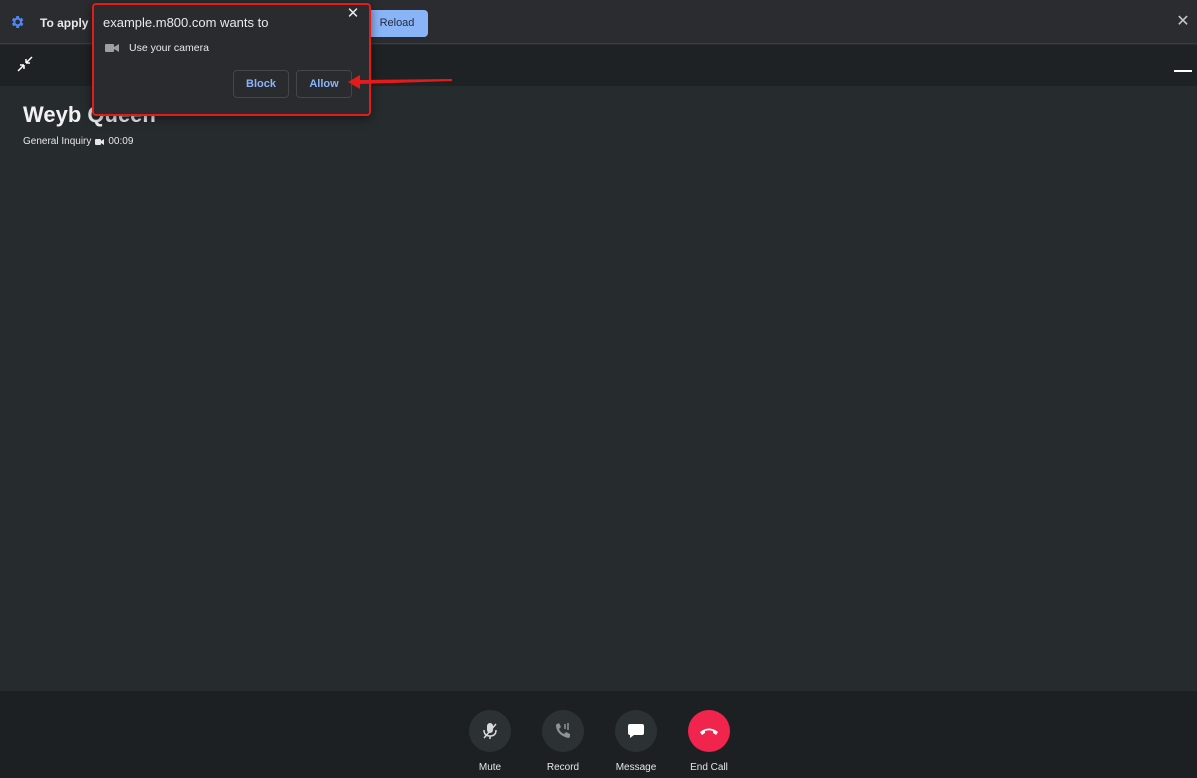 This screenshot has height=778, width=1197. What do you see at coordinates (1183, 71) in the screenshot?
I see `minimize-icon` at bounding box center [1183, 71].